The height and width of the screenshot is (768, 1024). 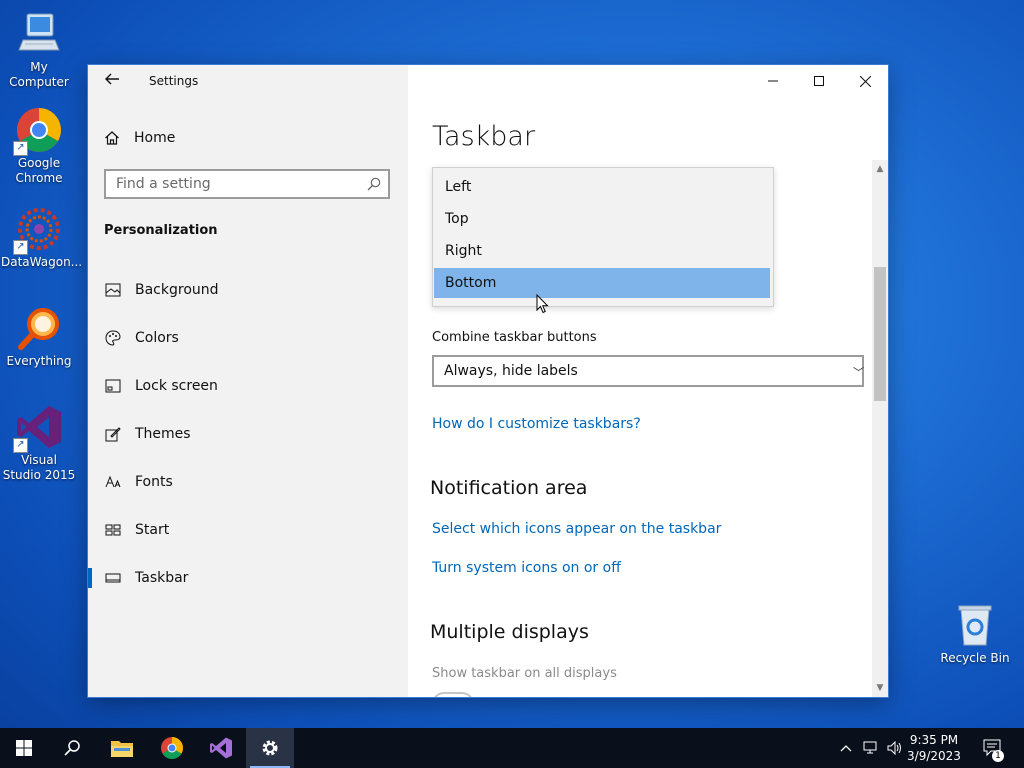 I want to click on app-title: Settings, so click(x=174, y=81).